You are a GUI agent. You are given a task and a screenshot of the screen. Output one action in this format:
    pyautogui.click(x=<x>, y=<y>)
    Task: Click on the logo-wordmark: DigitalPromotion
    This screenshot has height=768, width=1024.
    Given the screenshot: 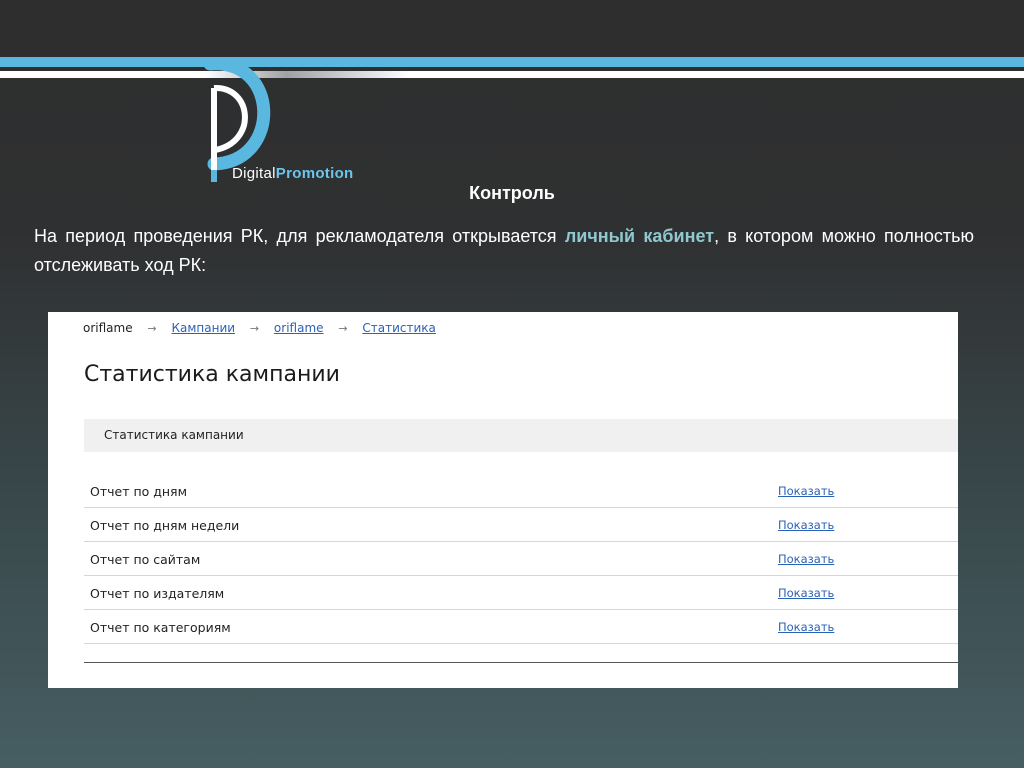 What is the action you would take?
    pyautogui.click(x=293, y=173)
    